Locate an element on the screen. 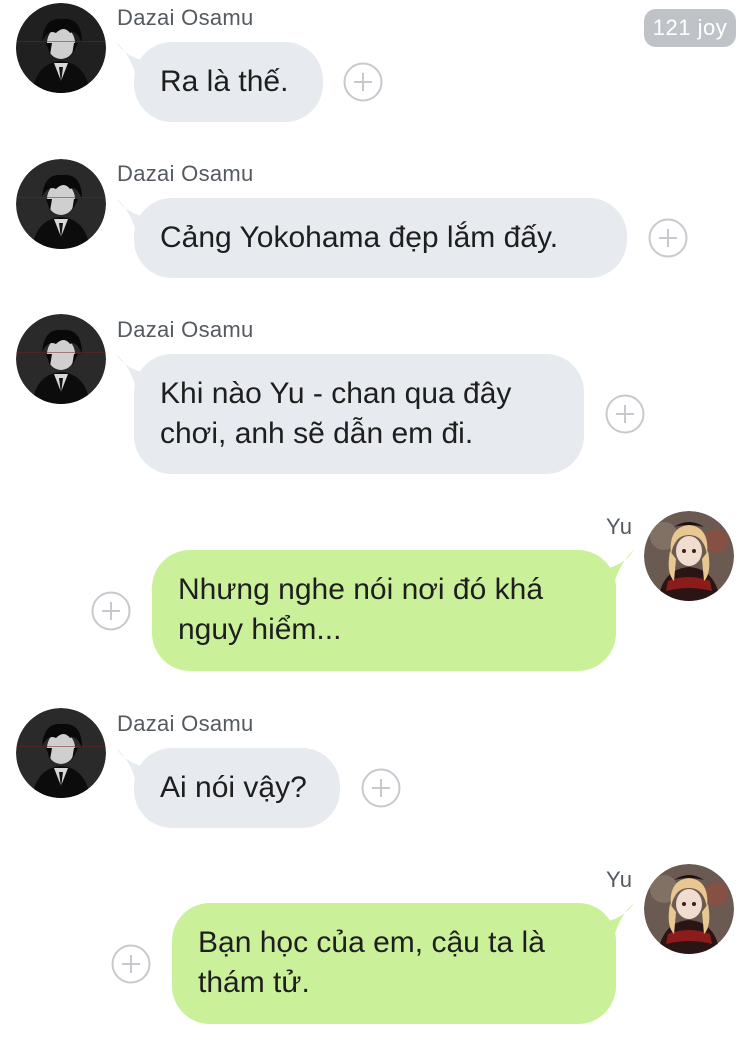  message-line: chơi, anh sẽ dẫn em đi. is located at coordinates (317, 433).